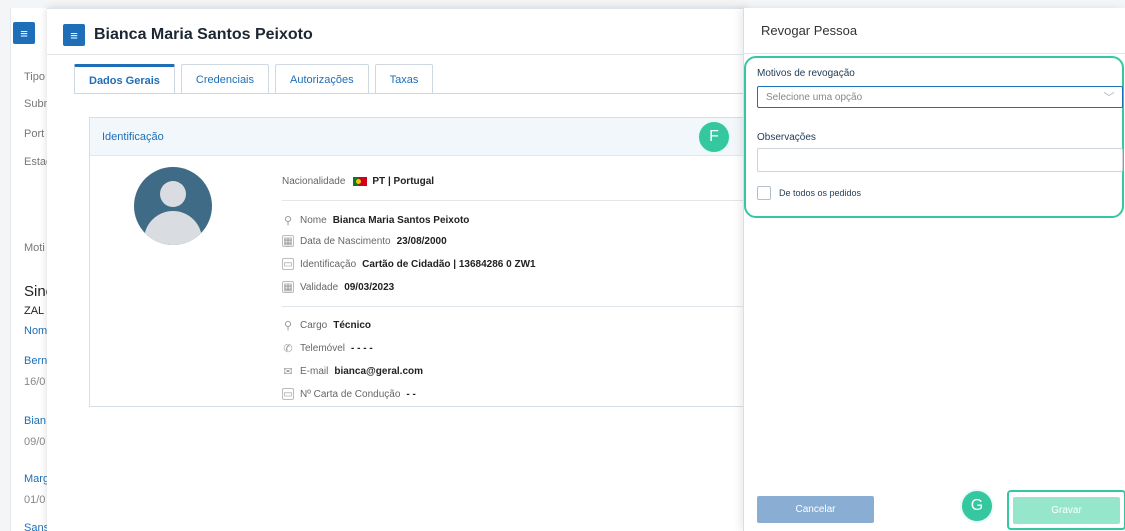  Describe the element at coordinates (786, 137) in the screenshot. I see `notes-label: Observações` at that location.